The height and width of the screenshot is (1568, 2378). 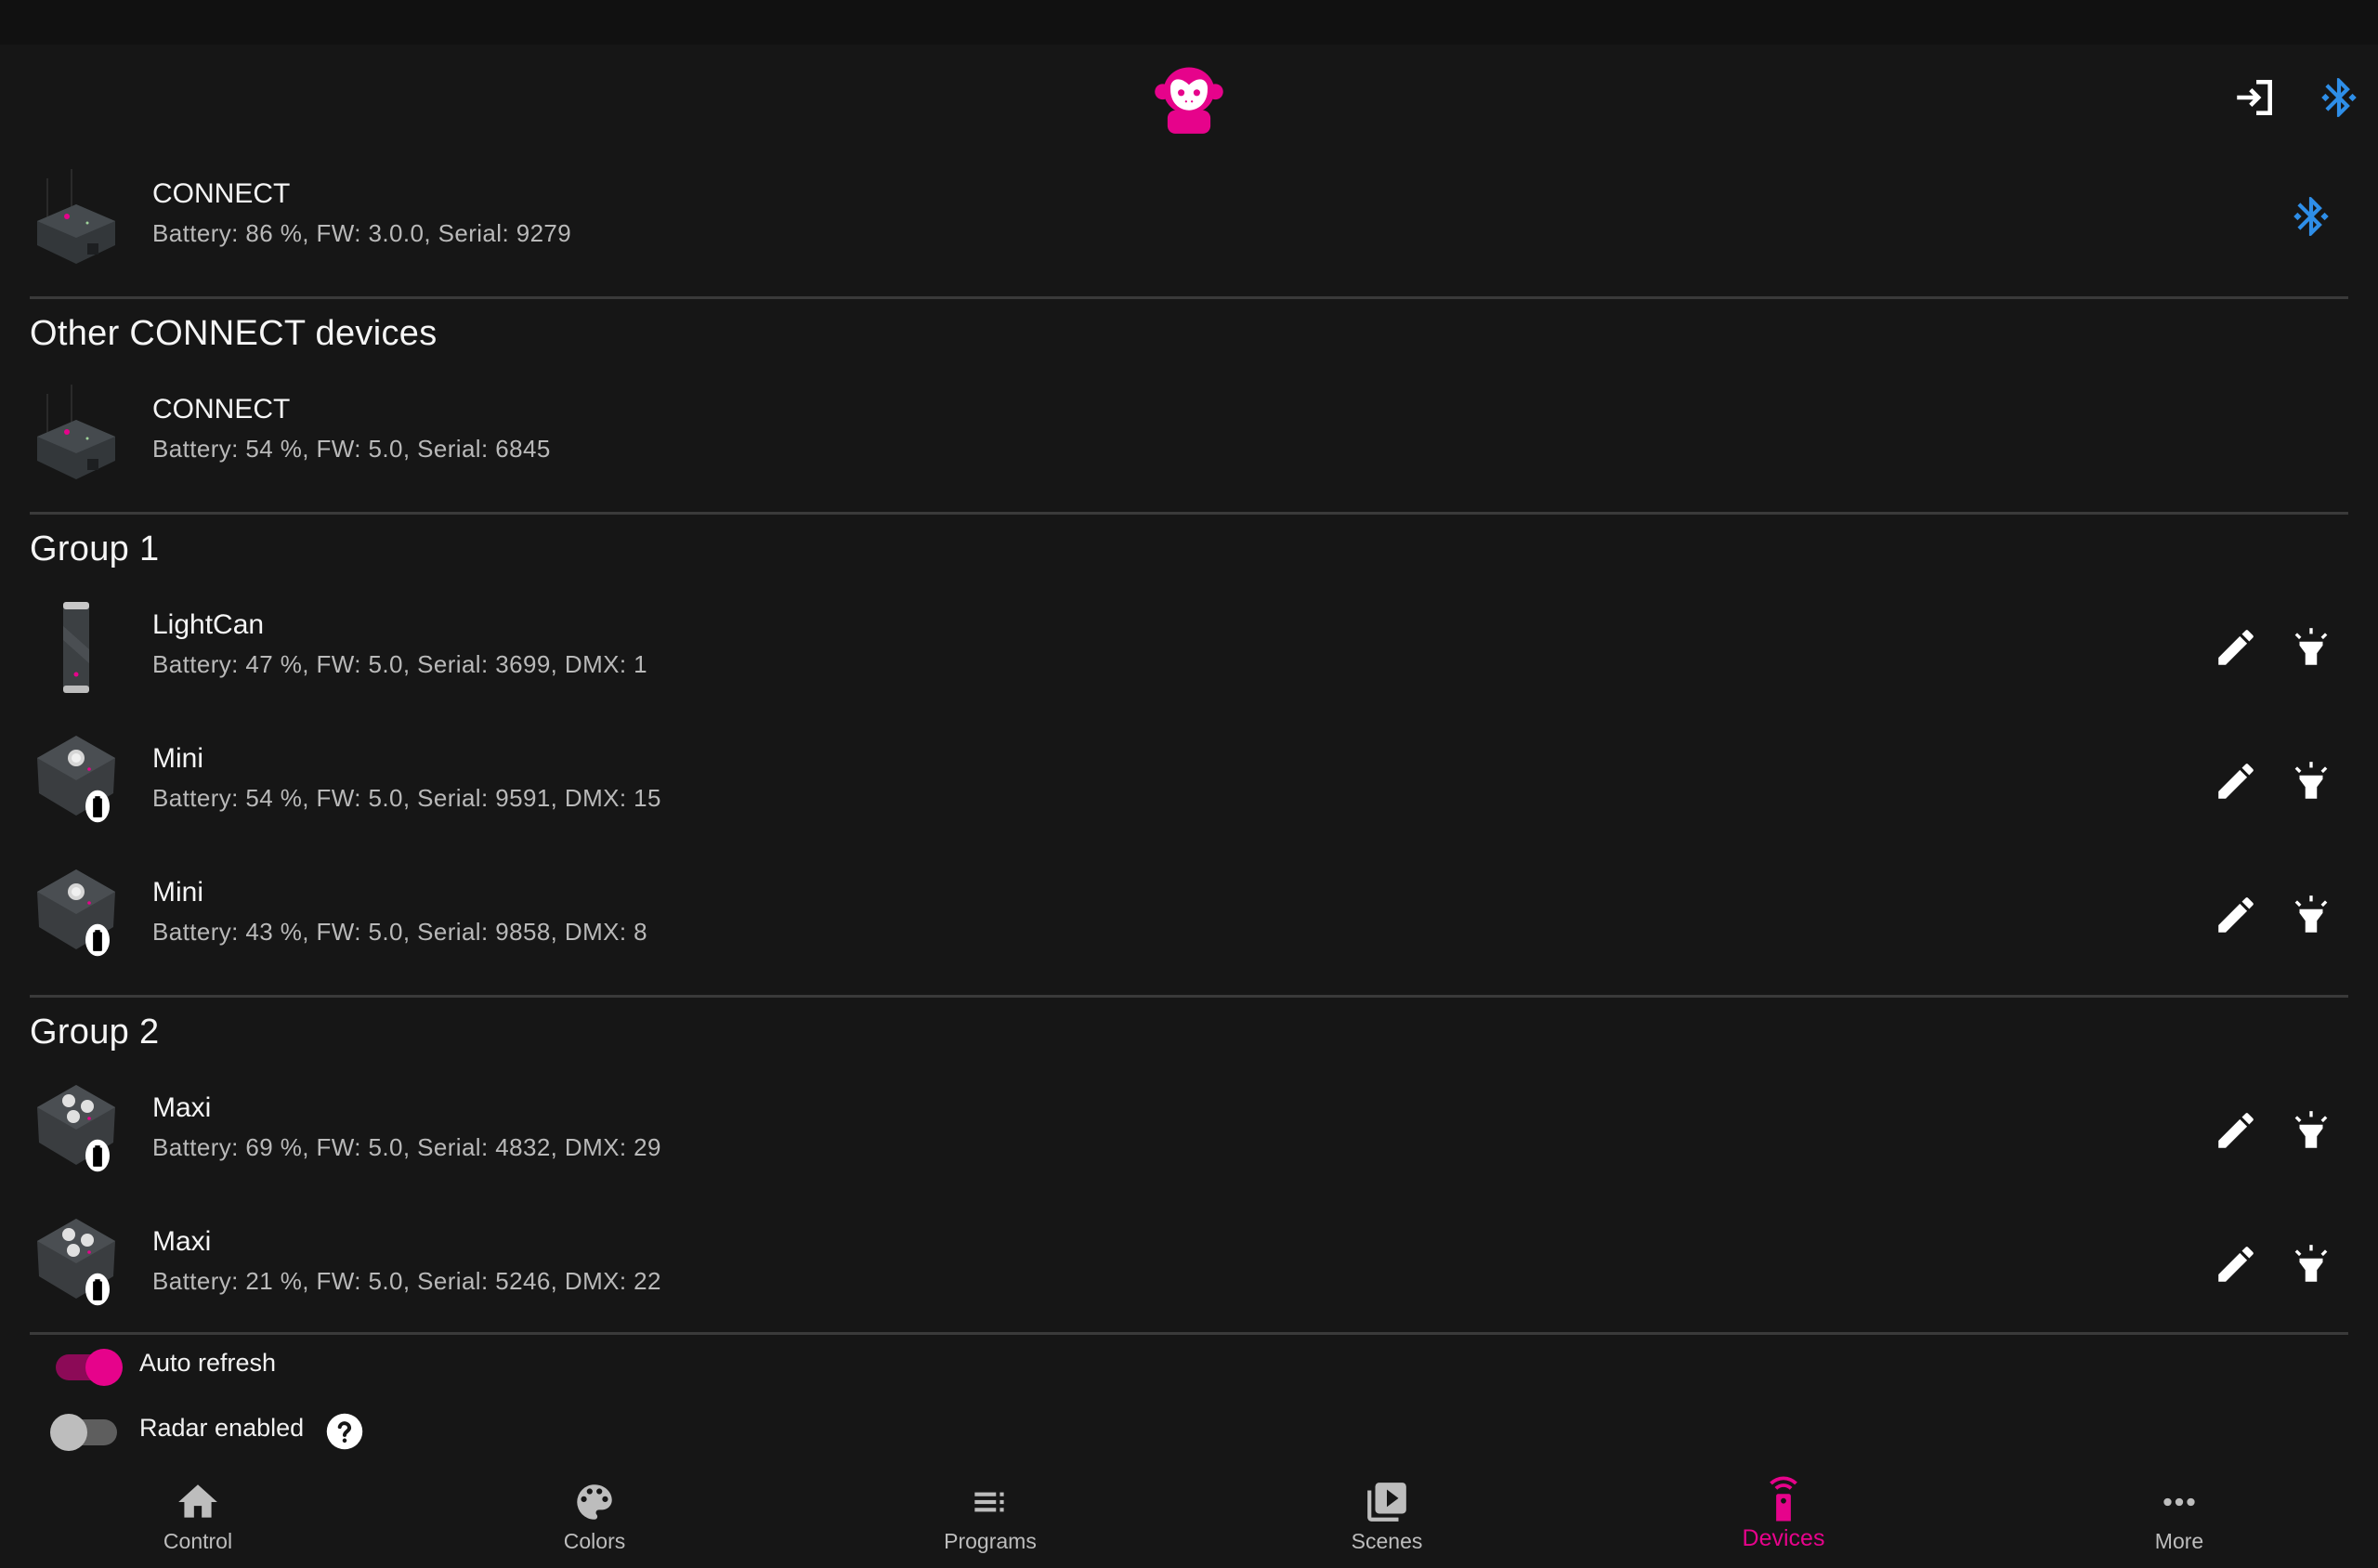 What do you see at coordinates (95, 548) in the screenshot?
I see `section-title-group-1: Group 1` at bounding box center [95, 548].